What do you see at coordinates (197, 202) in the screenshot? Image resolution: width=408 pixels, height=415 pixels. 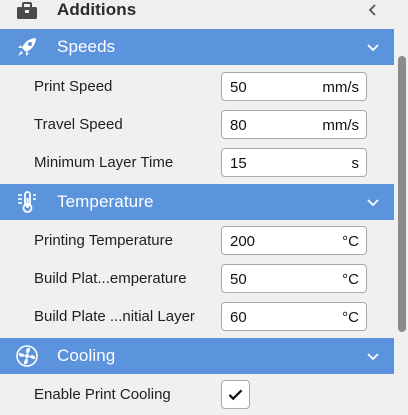 I see `section-header-temperature: Temperature` at bounding box center [197, 202].